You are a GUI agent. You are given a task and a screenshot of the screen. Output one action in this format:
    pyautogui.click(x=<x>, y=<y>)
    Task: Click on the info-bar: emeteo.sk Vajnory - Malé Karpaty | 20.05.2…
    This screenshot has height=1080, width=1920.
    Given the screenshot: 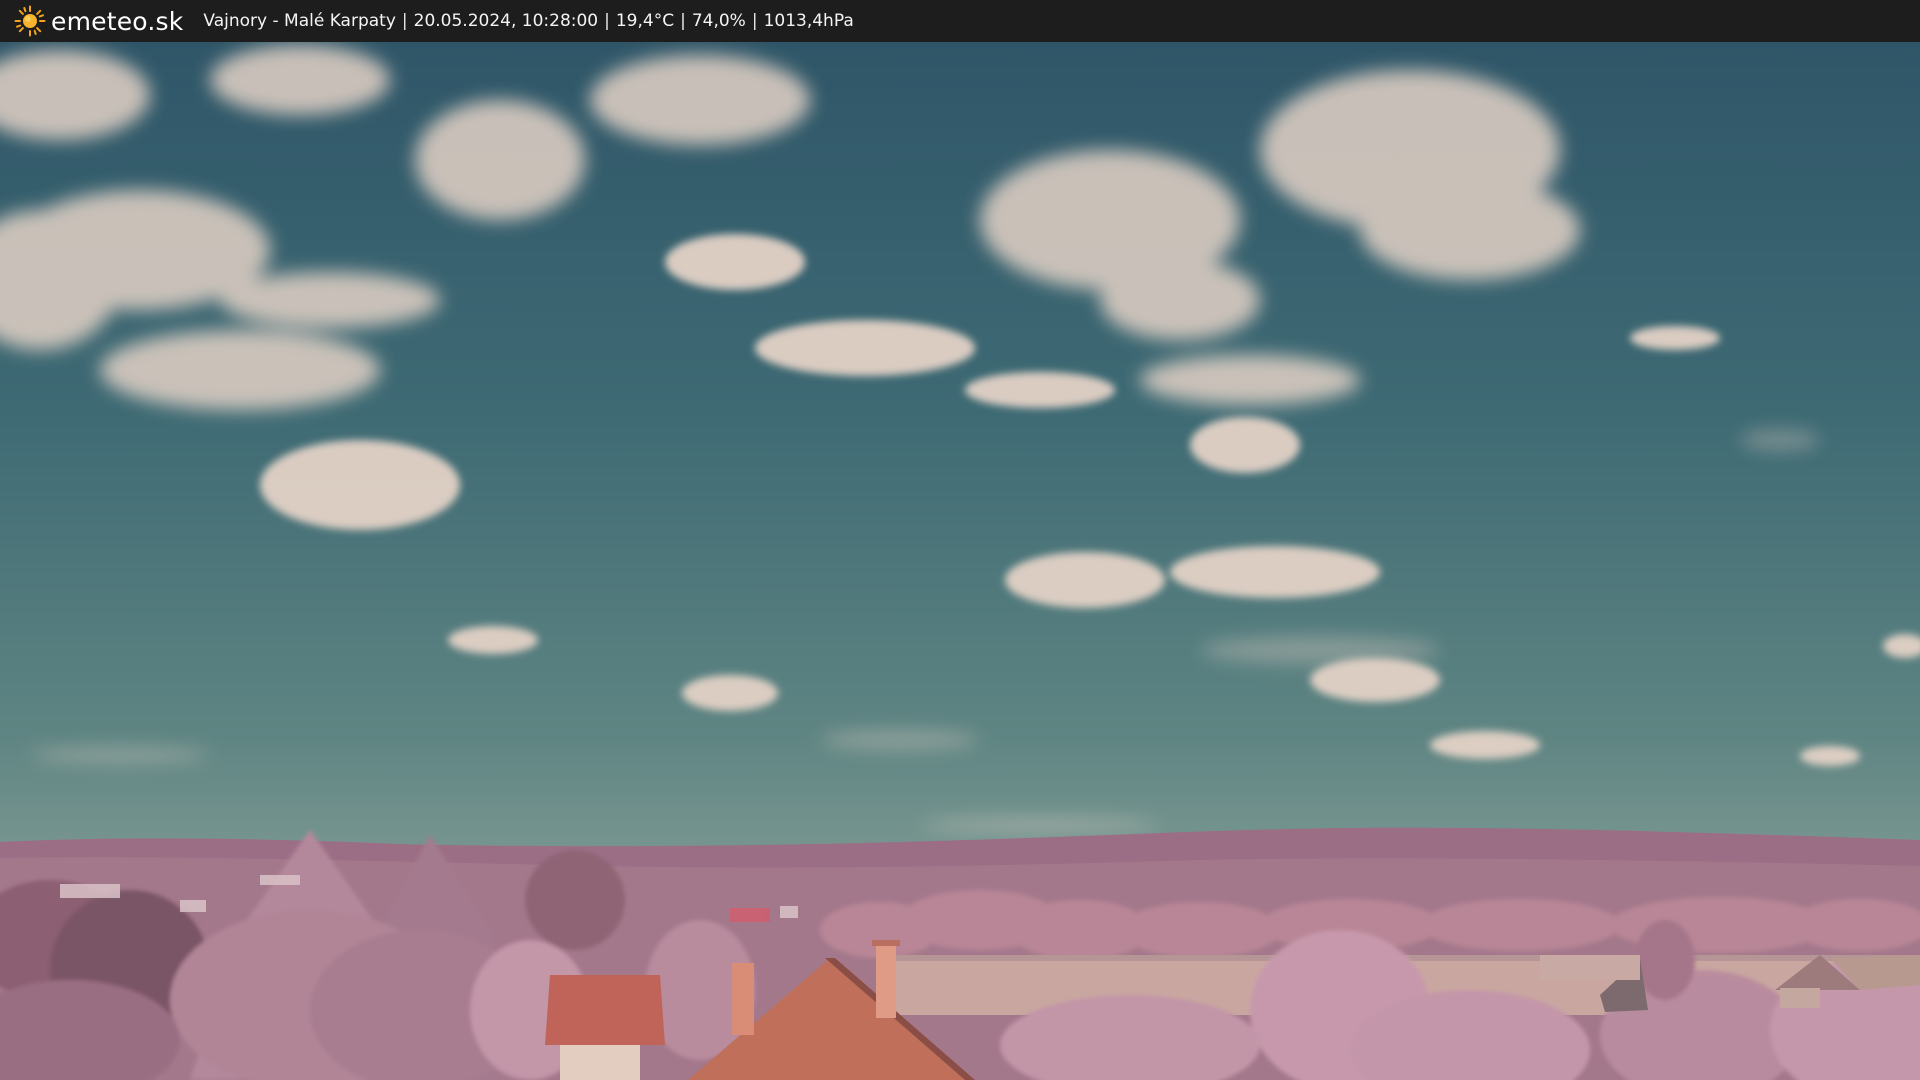 What is the action you would take?
    pyautogui.click(x=960, y=21)
    